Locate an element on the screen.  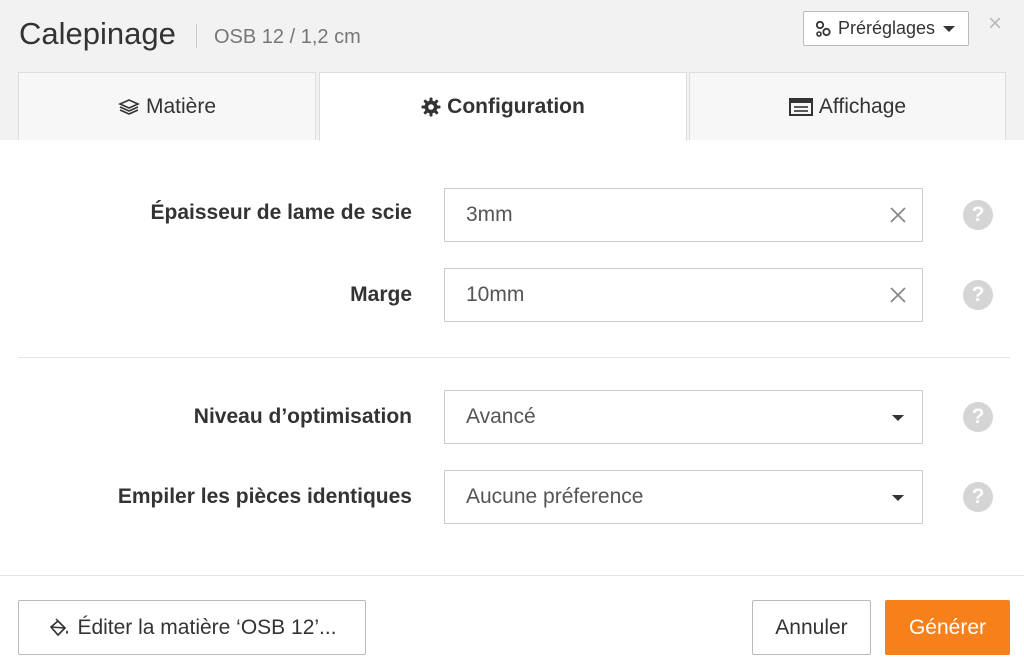
presets-dropdown-button: Préréglages is located at coordinates (886, 28).